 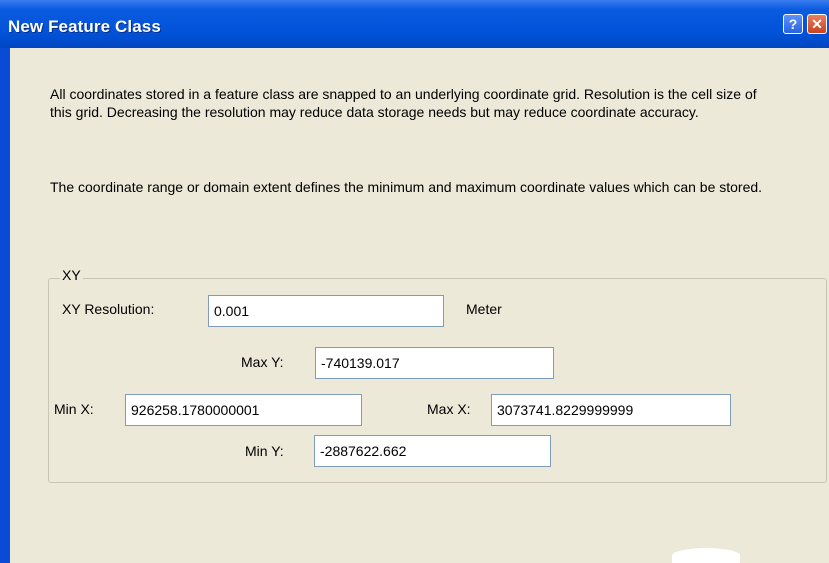 I want to click on max-y-label: Max Y:, so click(x=262, y=362).